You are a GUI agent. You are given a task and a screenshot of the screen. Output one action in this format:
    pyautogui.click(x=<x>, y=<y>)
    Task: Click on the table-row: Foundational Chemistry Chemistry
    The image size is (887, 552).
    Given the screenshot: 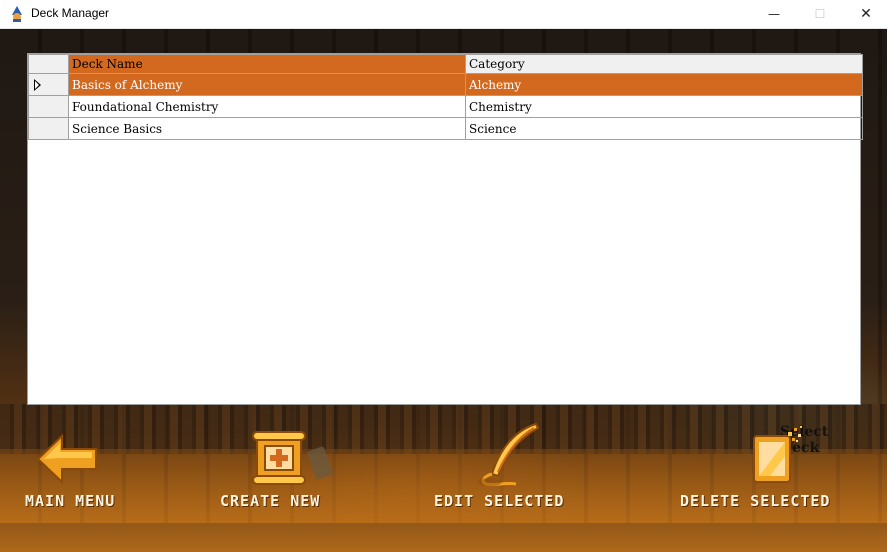 What is the action you would take?
    pyautogui.click(x=445, y=106)
    